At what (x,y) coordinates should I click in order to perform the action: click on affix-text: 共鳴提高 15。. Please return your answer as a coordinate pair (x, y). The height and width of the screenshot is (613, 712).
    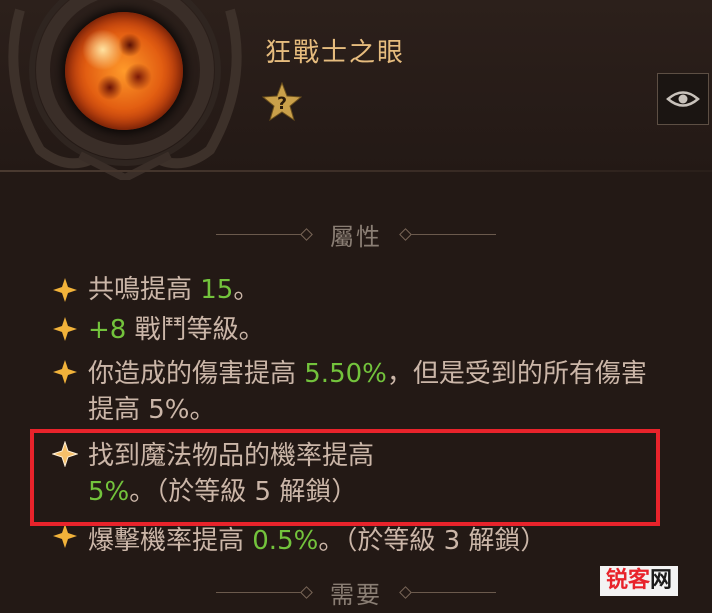
    Looking at the image, I should click on (174, 290).